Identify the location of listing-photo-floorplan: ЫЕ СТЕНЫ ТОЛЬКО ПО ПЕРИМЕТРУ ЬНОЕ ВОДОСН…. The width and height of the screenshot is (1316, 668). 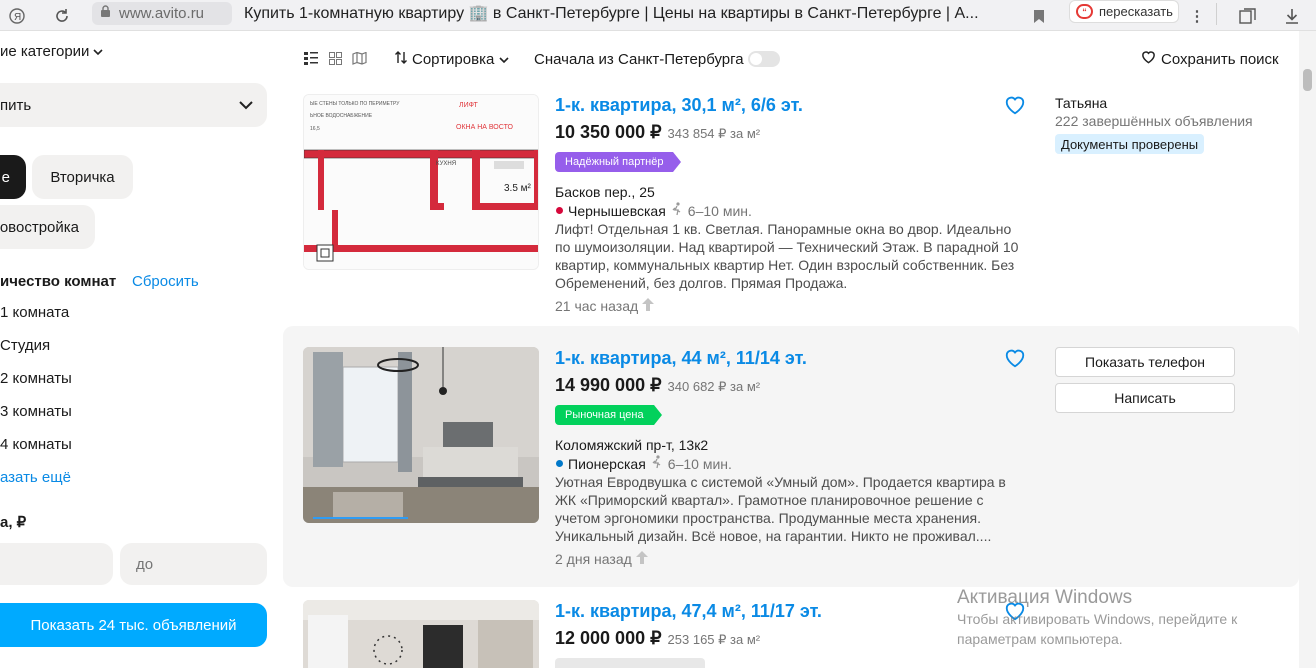
(421, 182).